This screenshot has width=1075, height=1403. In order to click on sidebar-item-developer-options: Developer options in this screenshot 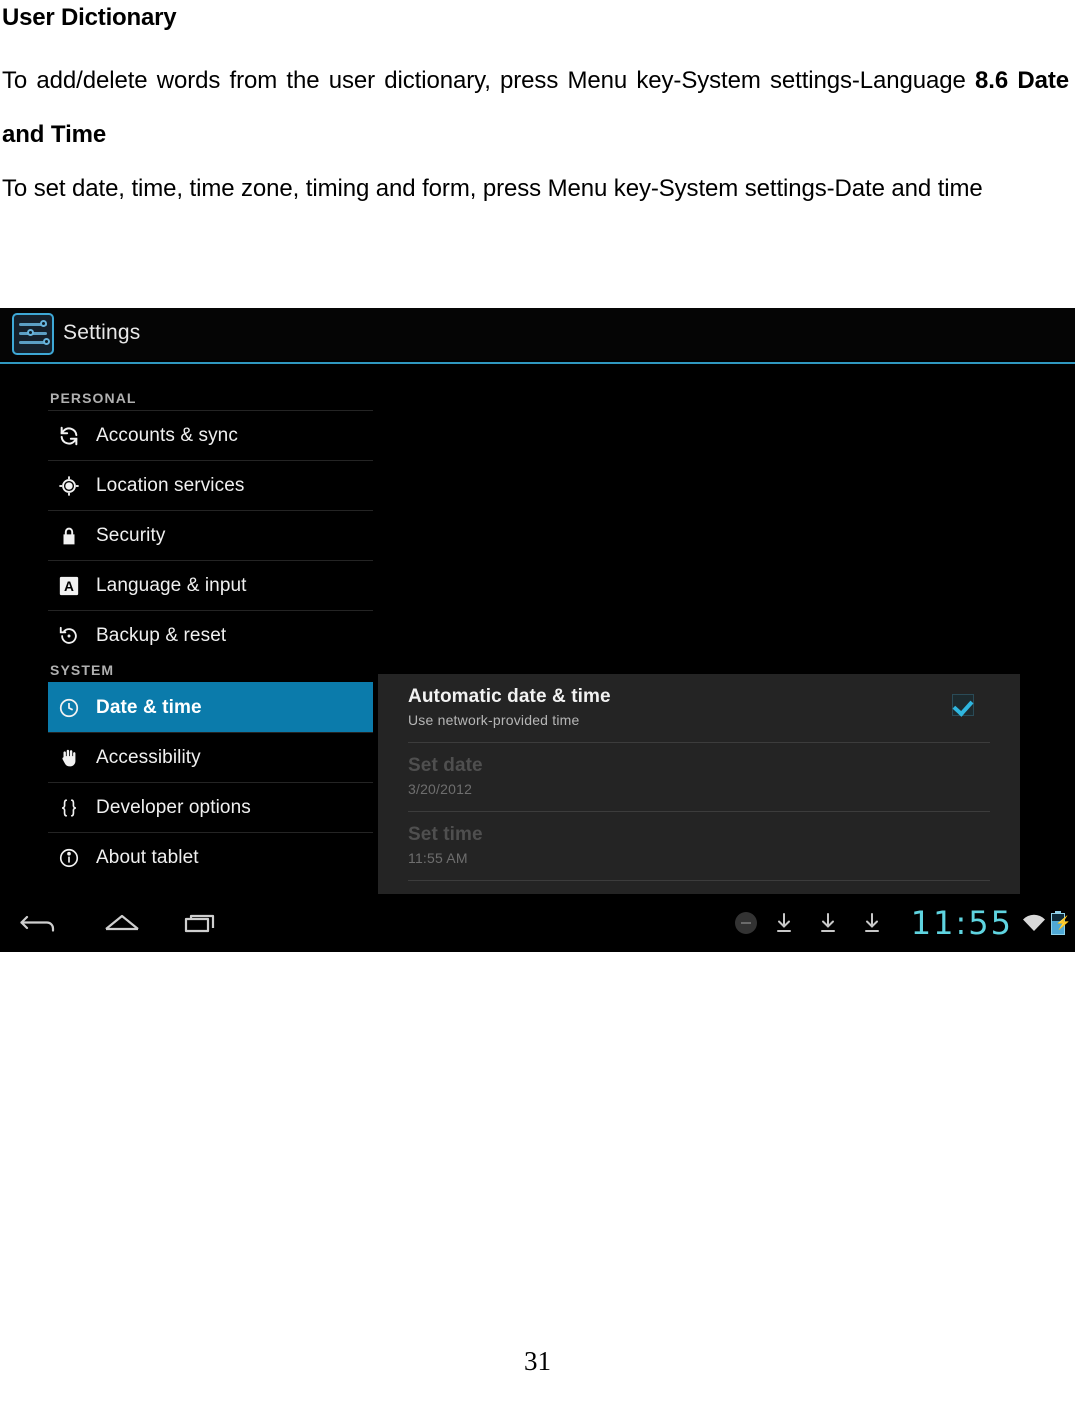, I will do `click(210, 807)`.